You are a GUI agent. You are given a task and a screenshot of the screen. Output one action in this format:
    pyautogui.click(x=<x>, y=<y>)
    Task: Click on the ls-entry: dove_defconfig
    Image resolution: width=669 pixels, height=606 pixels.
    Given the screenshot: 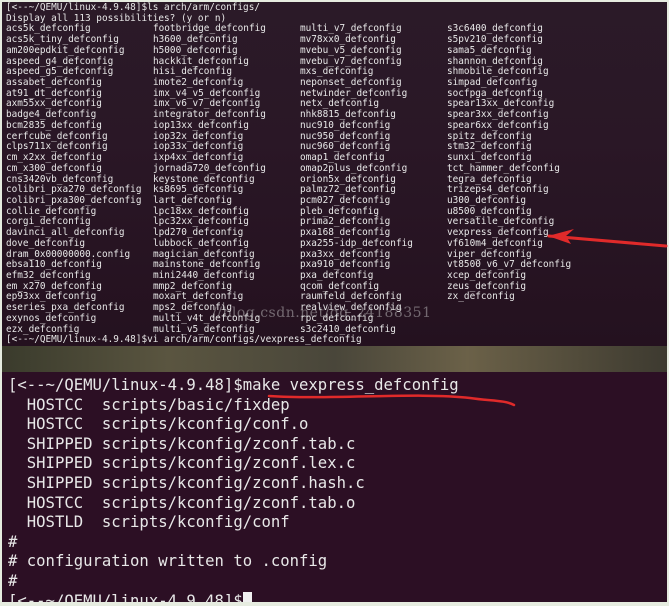 What is the action you would take?
    pyautogui.click(x=46, y=243)
    